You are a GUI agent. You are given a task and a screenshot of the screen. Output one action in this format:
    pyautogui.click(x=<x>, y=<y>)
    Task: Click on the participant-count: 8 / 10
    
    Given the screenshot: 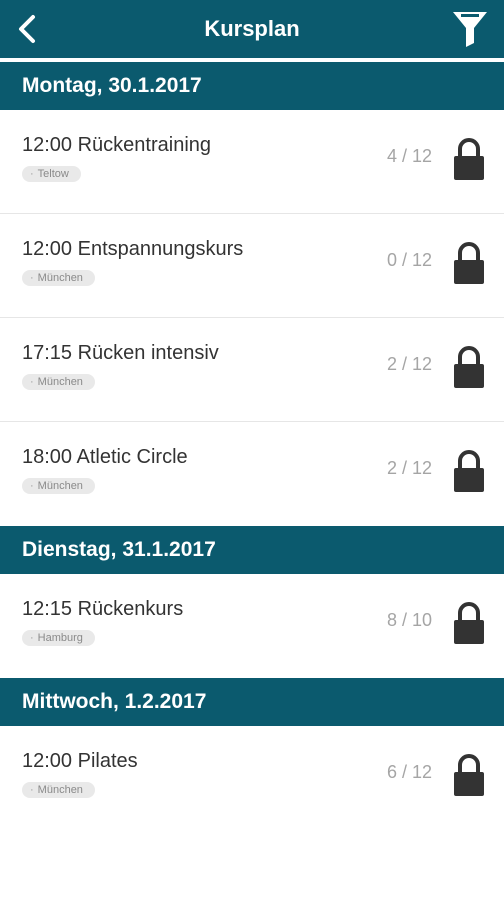 What is the action you would take?
    pyautogui.click(x=409, y=620)
    